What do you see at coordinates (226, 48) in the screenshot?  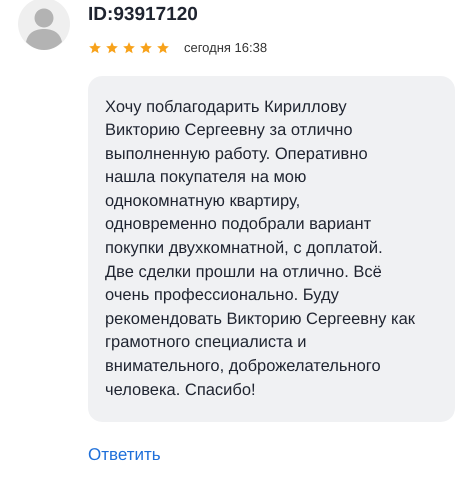 I see `review-time: сегодня 16:38` at bounding box center [226, 48].